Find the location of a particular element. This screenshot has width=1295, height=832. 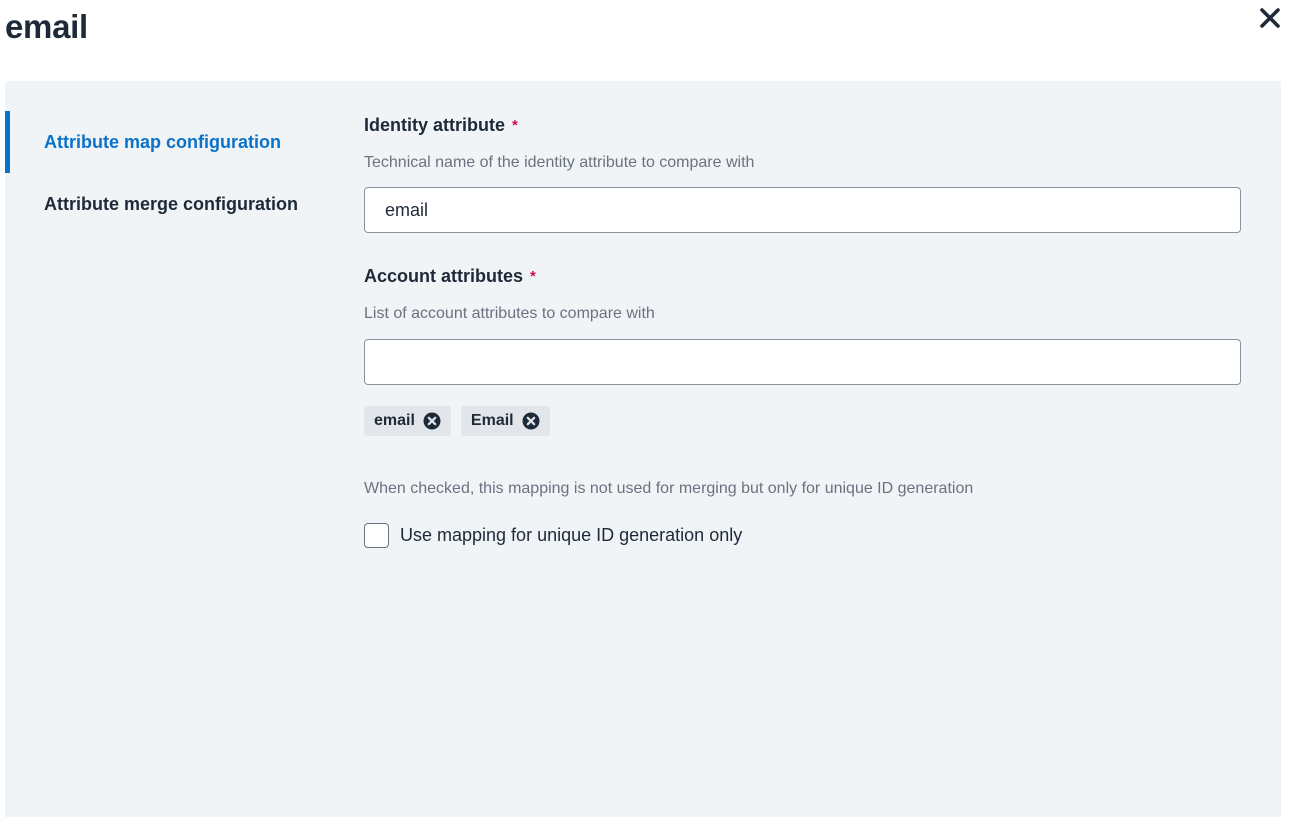

attribute-chip: Email is located at coordinates (505, 421).